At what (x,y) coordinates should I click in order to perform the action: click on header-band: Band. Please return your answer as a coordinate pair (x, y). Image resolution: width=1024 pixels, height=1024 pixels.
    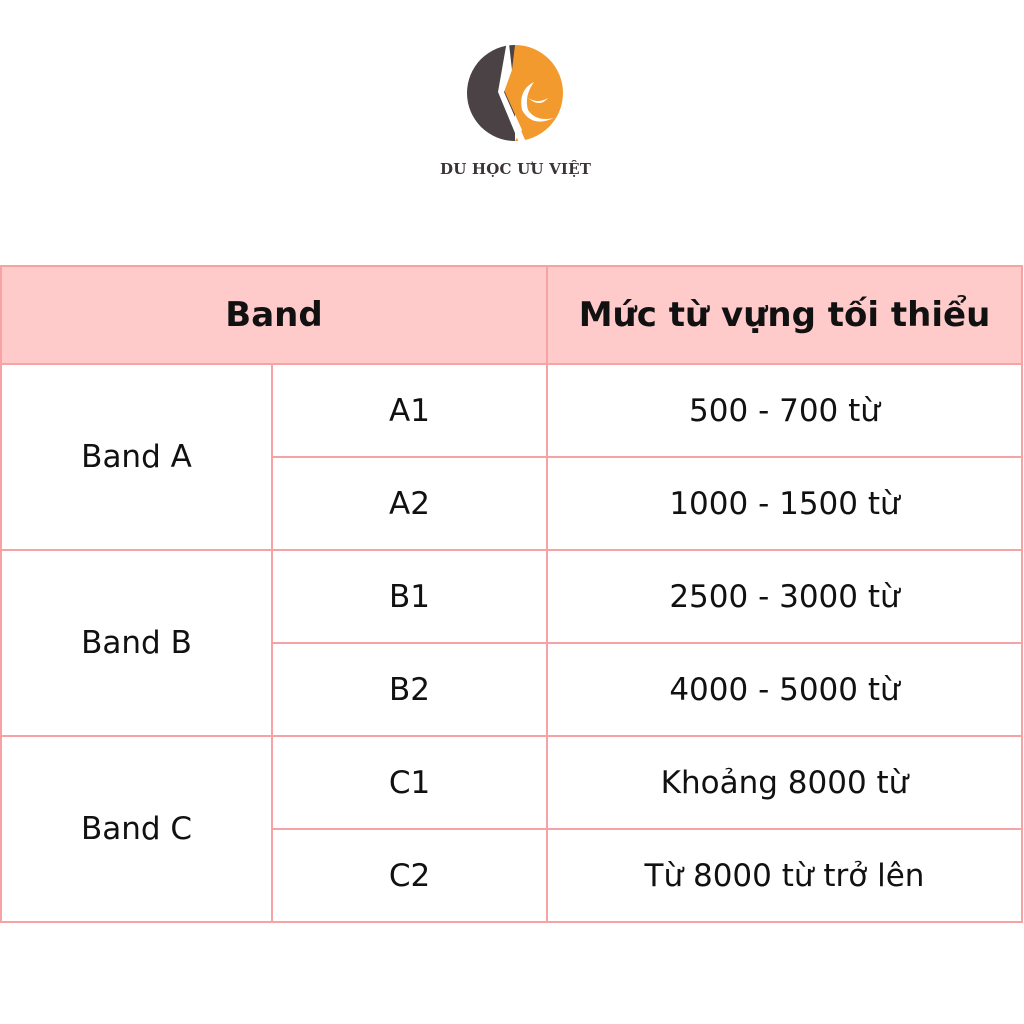
    Looking at the image, I should click on (274, 315).